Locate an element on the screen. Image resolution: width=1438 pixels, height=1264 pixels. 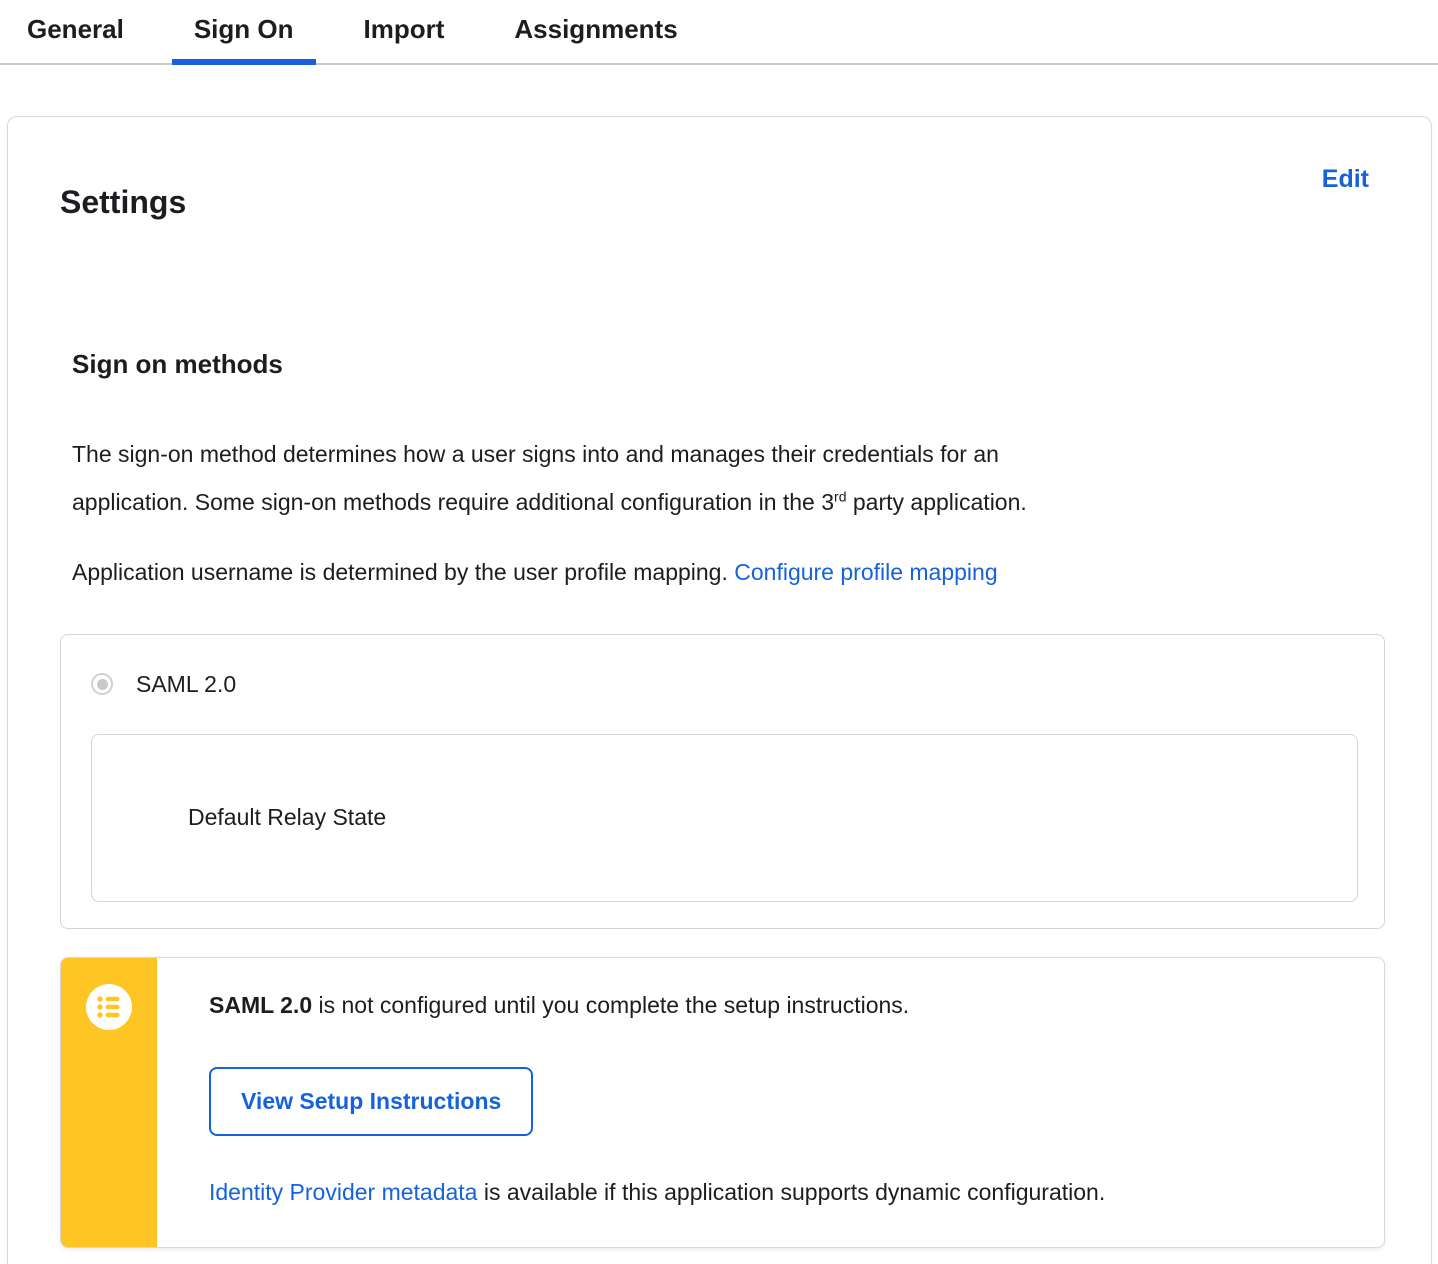
settings-title: Settings is located at coordinates (123, 202).